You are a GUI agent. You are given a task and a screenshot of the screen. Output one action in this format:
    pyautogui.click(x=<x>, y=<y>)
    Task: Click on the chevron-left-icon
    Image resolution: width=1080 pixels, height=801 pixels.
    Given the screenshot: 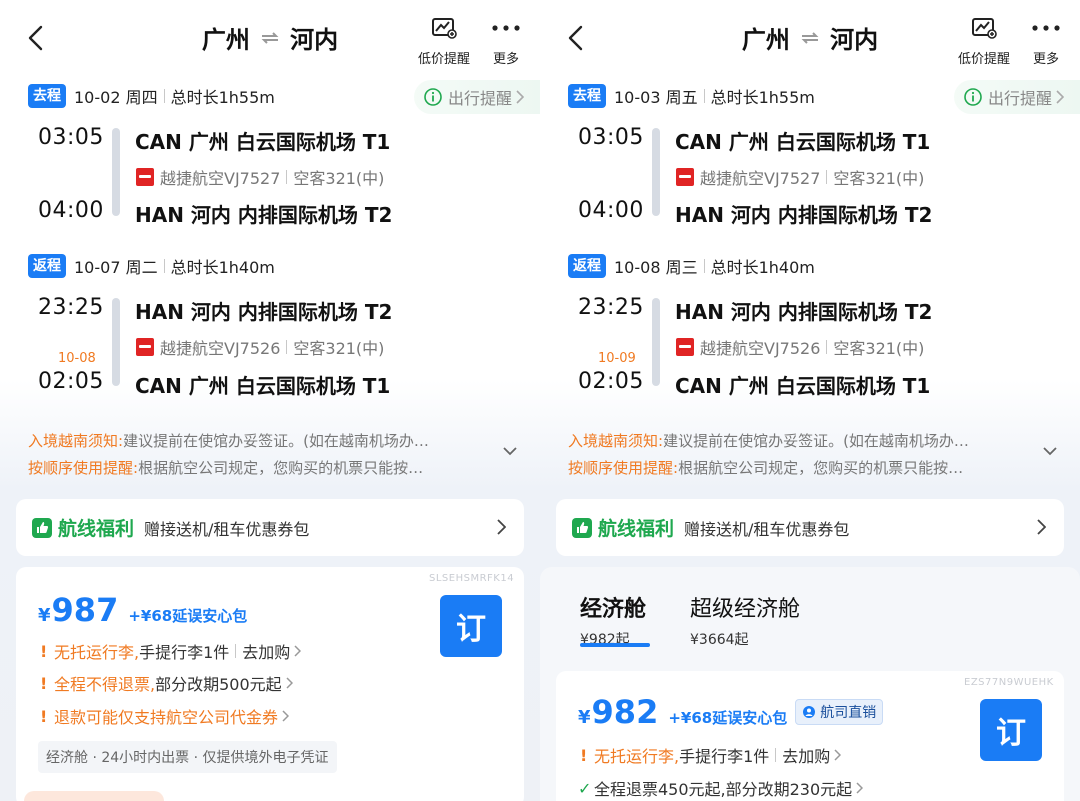 What is the action you would take?
    pyautogui.click(x=35, y=38)
    